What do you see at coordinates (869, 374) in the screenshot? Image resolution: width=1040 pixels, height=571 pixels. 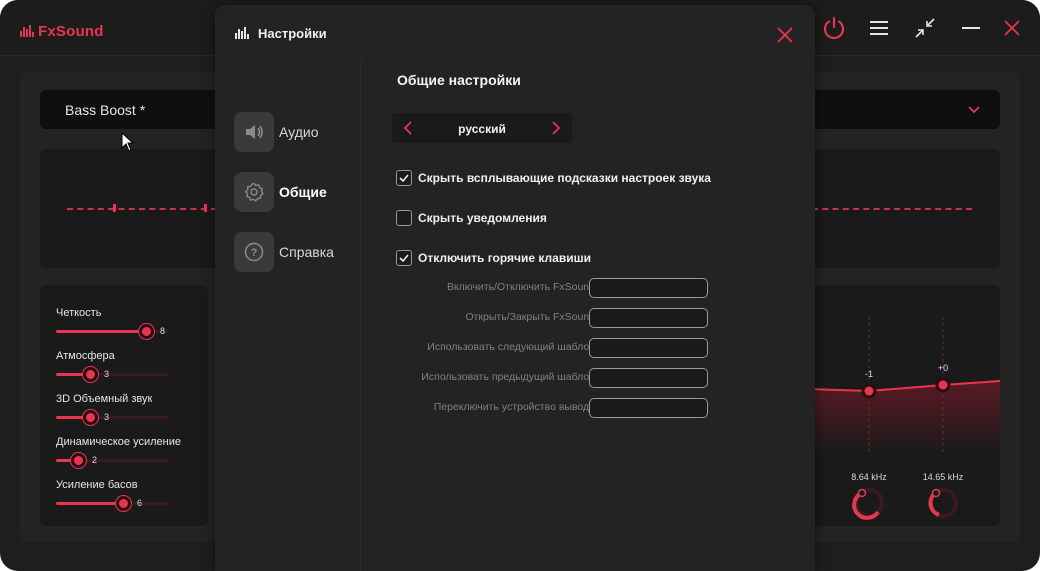 I see `eq-band-gain: -1` at bounding box center [869, 374].